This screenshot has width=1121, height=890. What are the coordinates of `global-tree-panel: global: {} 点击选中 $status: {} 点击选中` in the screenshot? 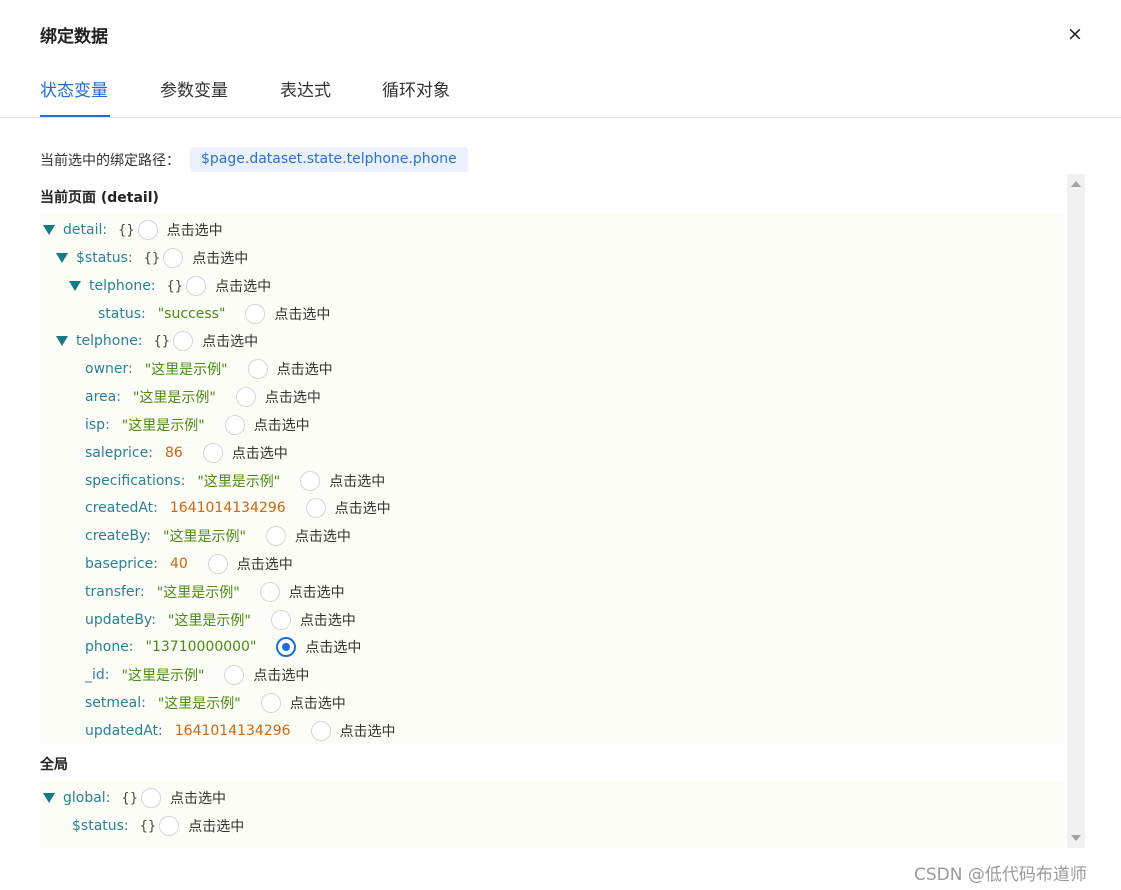 It's located at (552, 815).